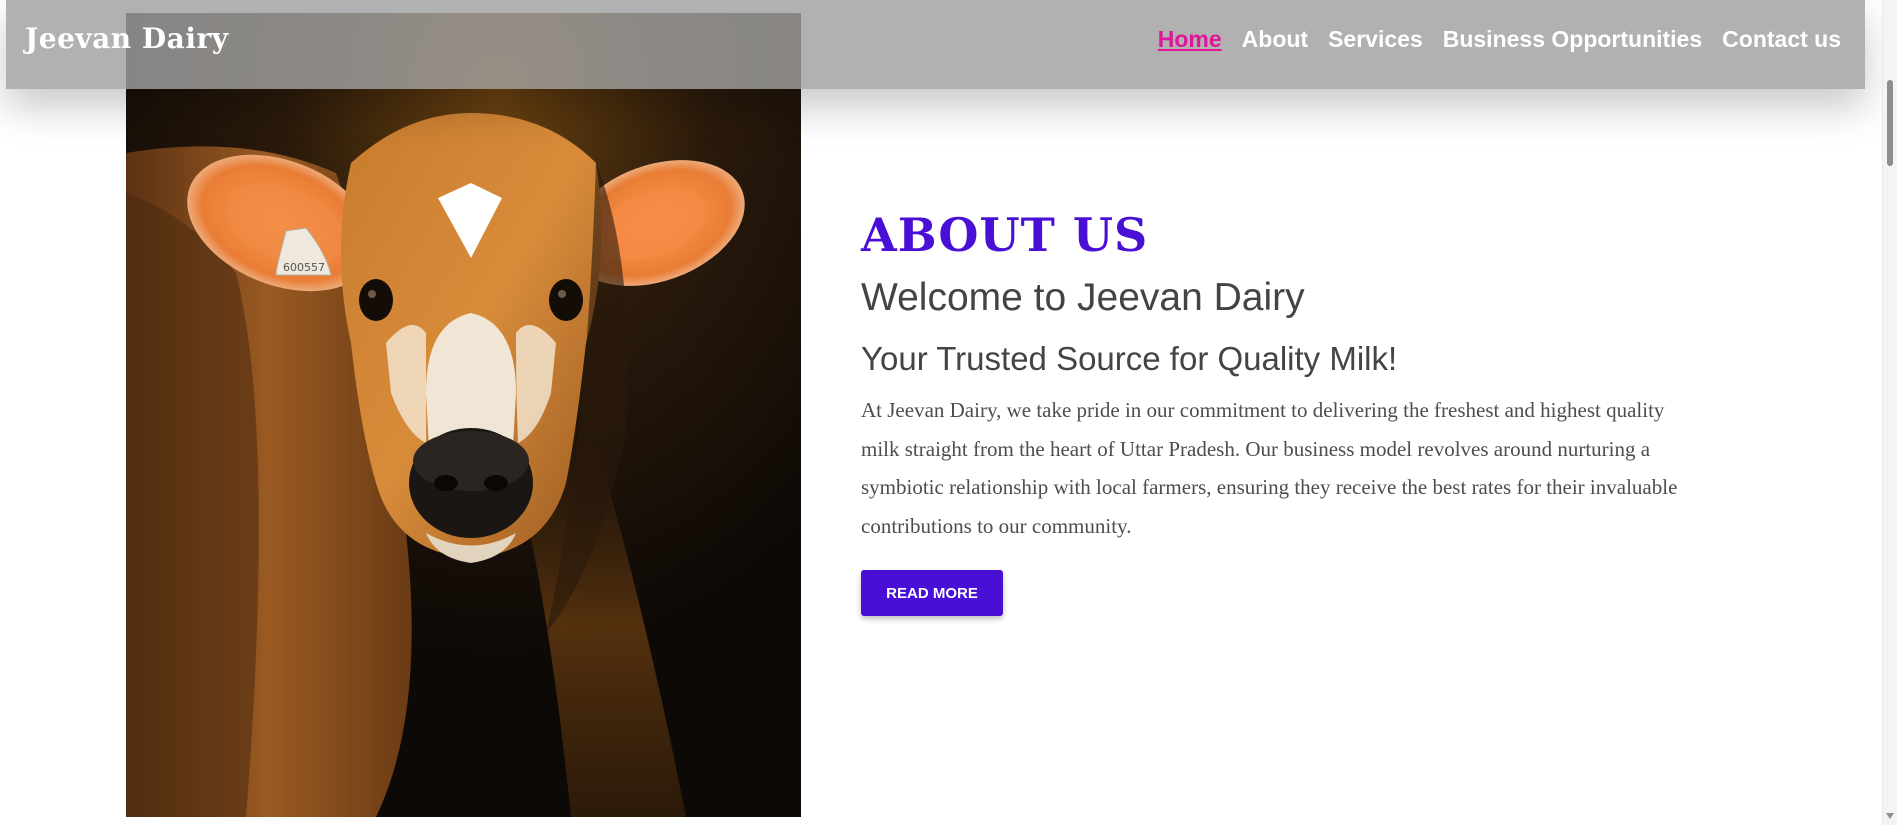  Describe the element at coordinates (1083, 297) in the screenshot. I see `welcome-heading: Welcome to Jeevan Dairy` at that location.